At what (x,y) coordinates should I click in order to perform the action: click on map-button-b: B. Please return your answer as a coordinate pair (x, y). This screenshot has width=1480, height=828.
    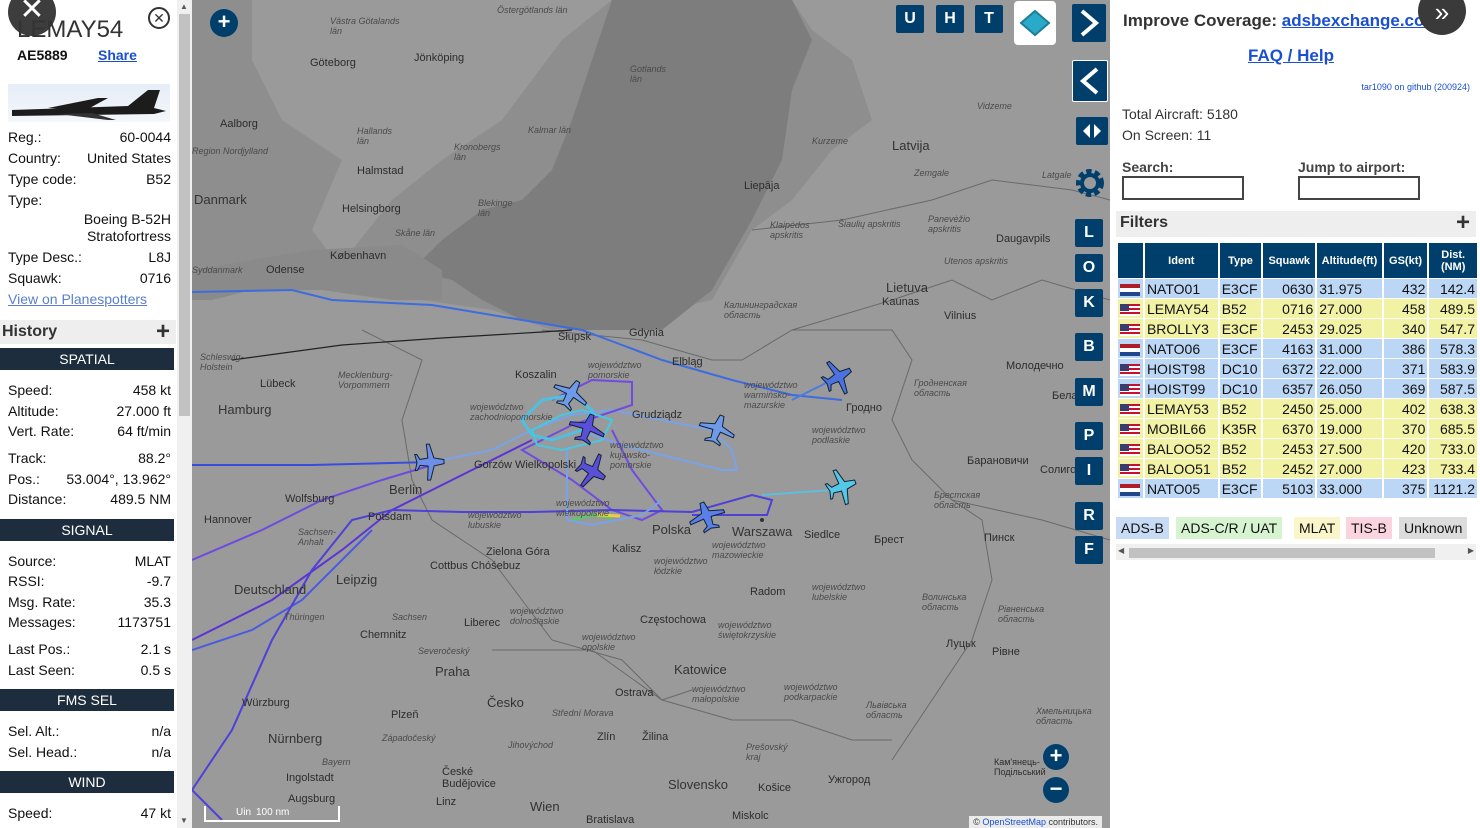
    Looking at the image, I should click on (1089, 347).